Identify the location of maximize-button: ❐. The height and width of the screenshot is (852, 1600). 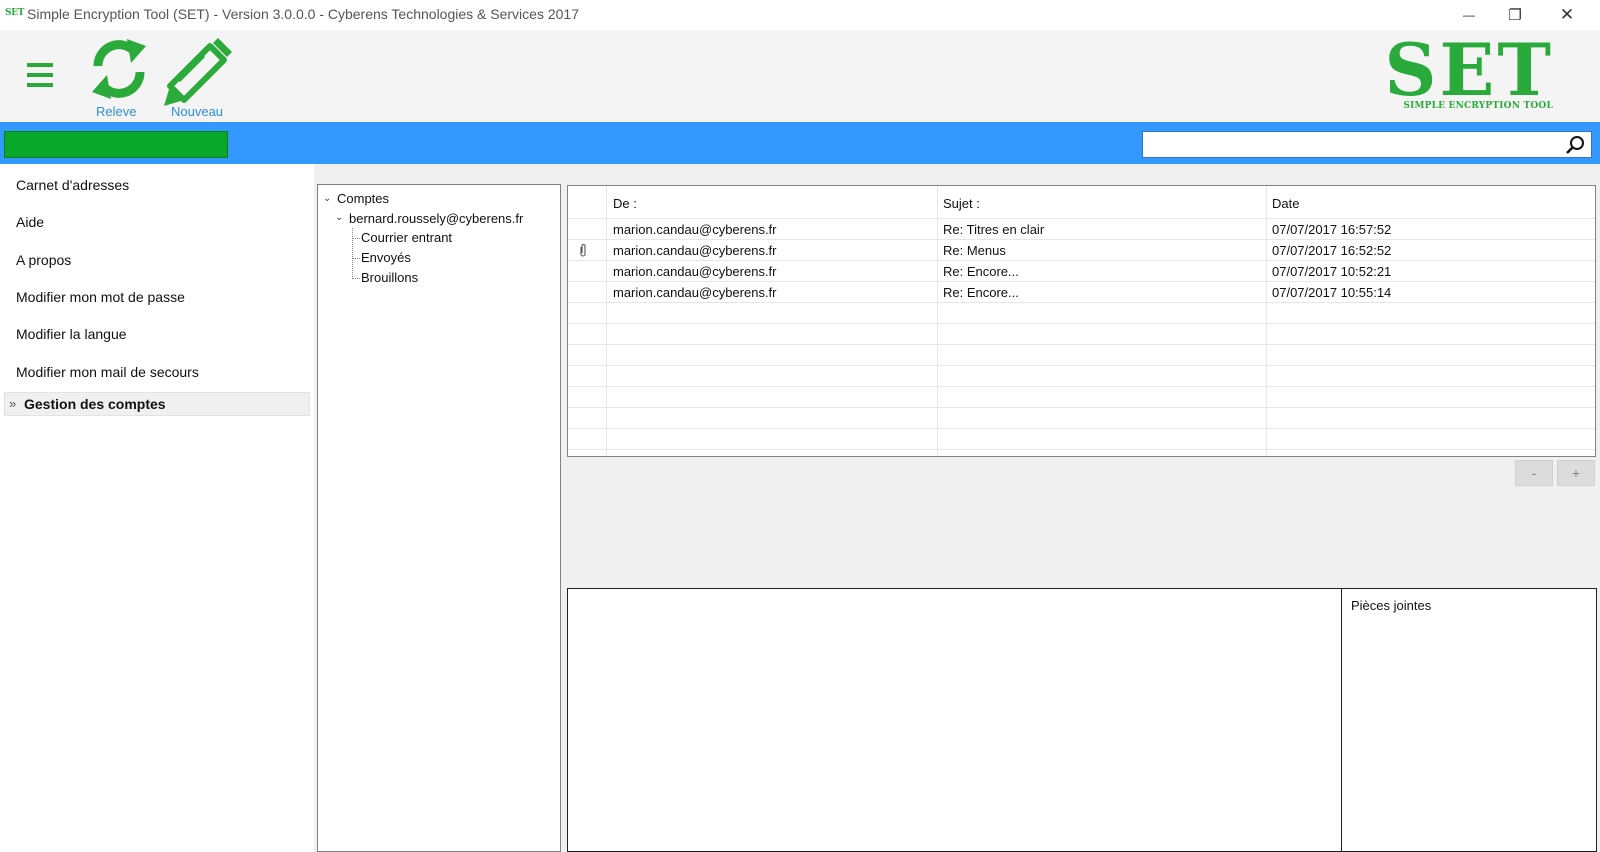
(1515, 15).